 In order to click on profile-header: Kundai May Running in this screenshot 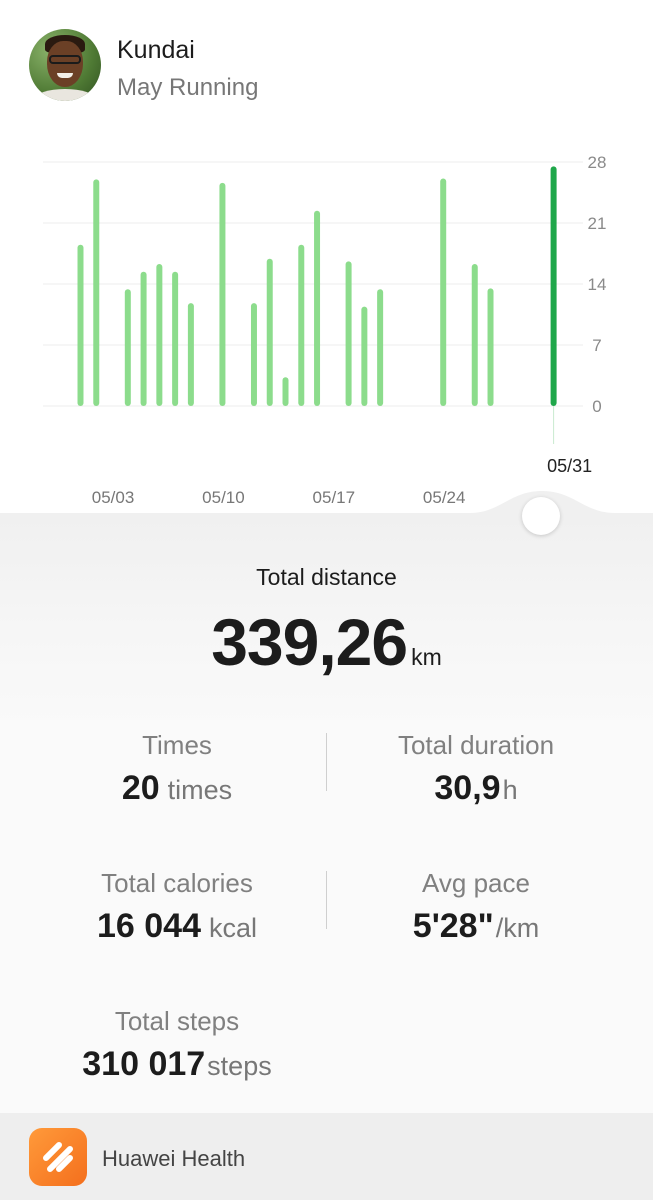, I will do `click(326, 65)`.